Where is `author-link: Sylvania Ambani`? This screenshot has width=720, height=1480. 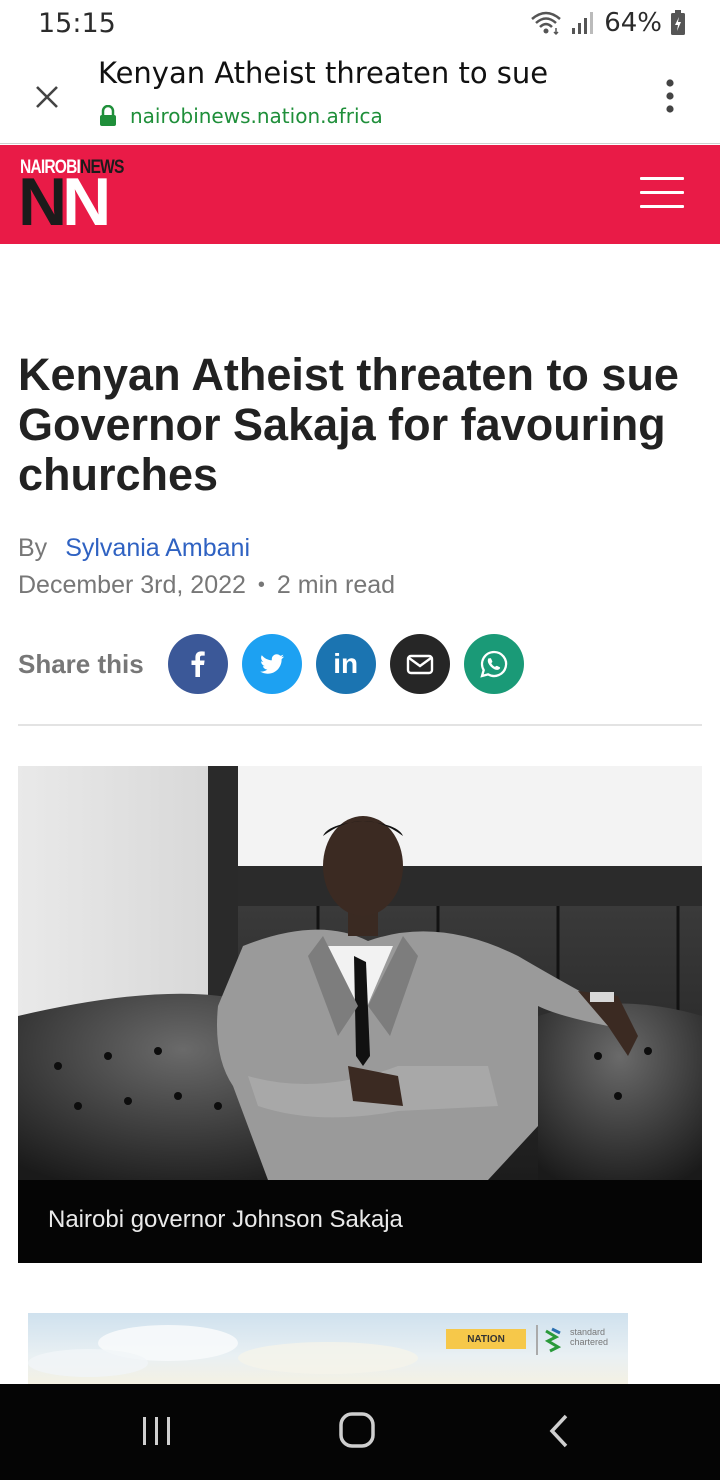 author-link: Sylvania Ambani is located at coordinates (157, 548).